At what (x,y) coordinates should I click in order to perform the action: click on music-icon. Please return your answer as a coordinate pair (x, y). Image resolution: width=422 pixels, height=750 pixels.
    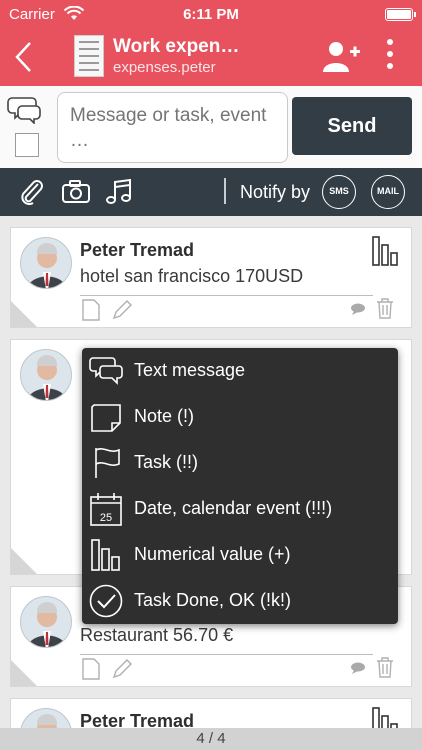
    Looking at the image, I should click on (118, 192).